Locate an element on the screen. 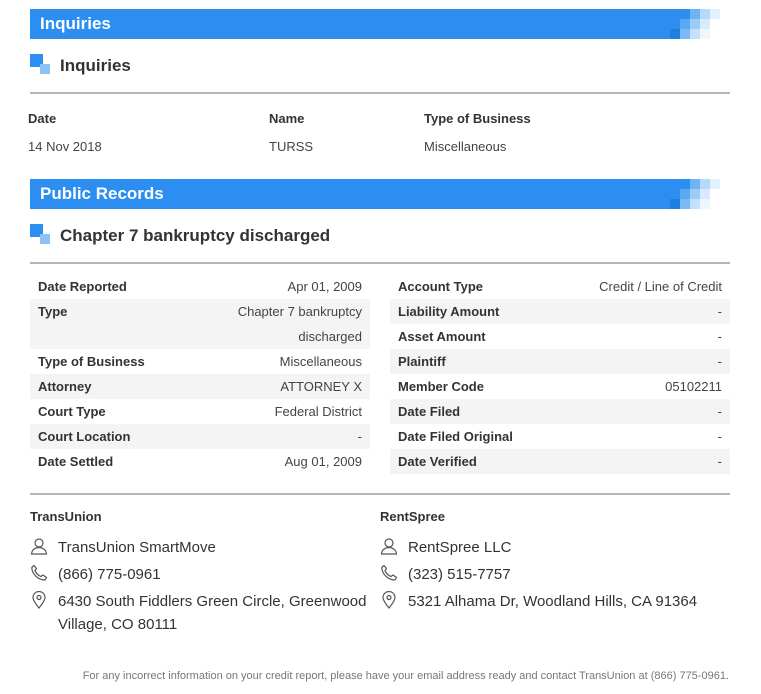 The width and height of the screenshot is (761, 694). record-value: Federal District is located at coordinates (318, 411).